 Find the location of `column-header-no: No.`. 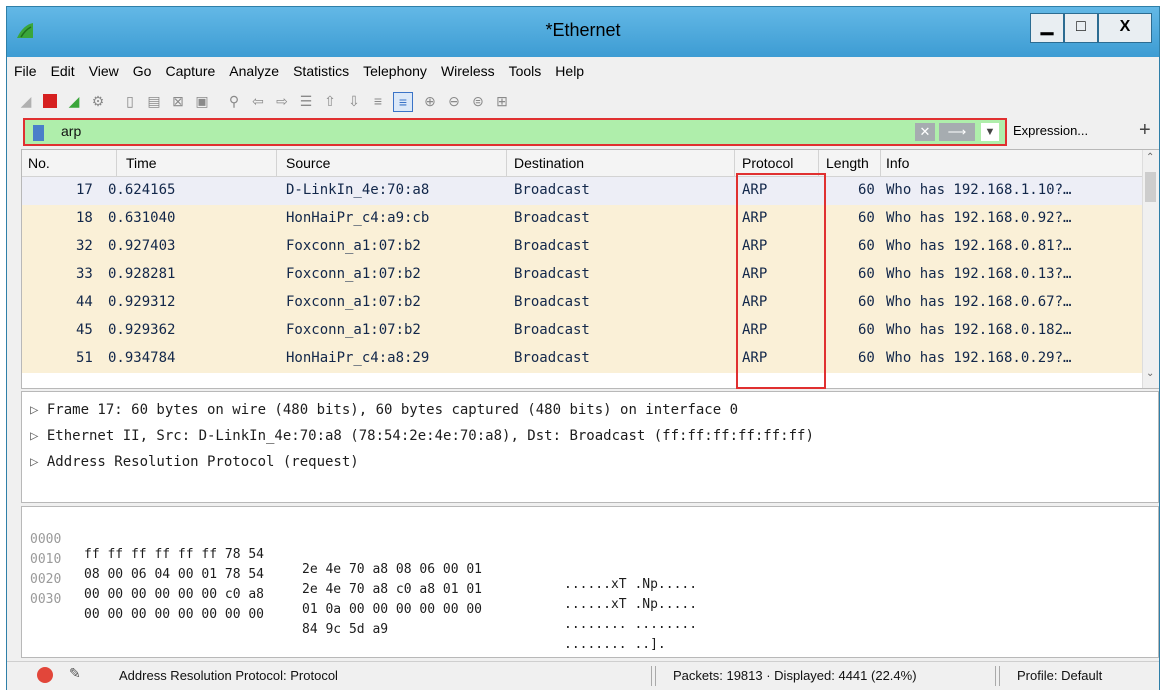

column-header-no: No. is located at coordinates (39, 163).